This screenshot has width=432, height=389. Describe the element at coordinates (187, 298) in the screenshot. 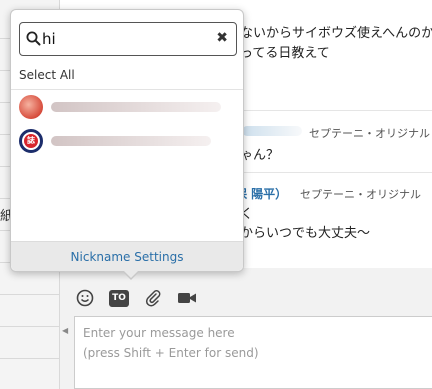

I see `video-call-icon` at that location.